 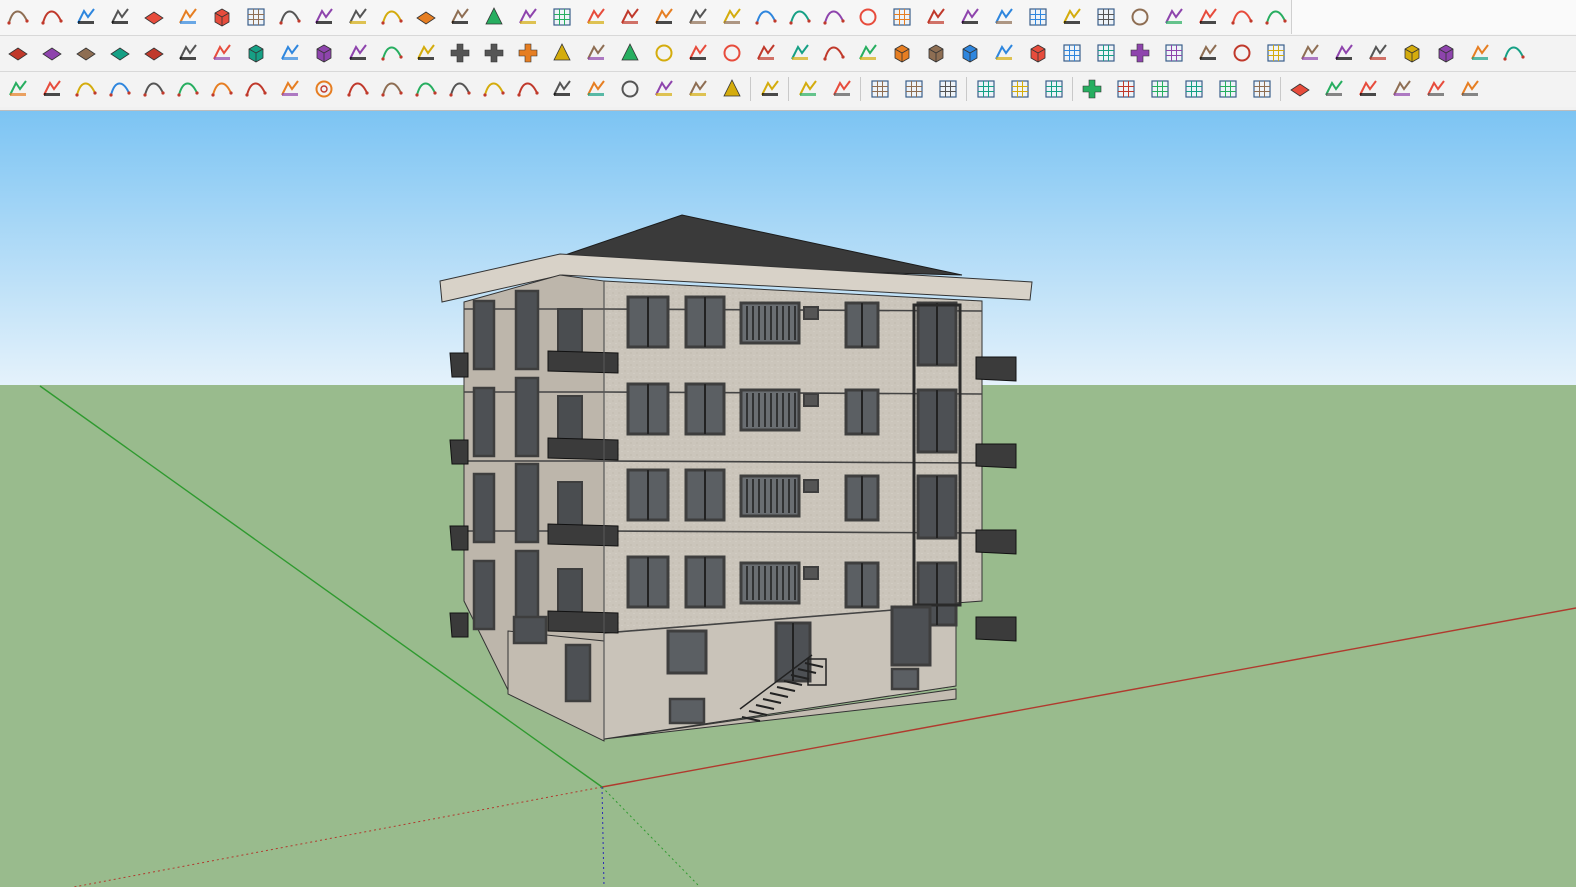 What do you see at coordinates (86, 17) in the screenshot?
I see `scissors-cut-icon` at bounding box center [86, 17].